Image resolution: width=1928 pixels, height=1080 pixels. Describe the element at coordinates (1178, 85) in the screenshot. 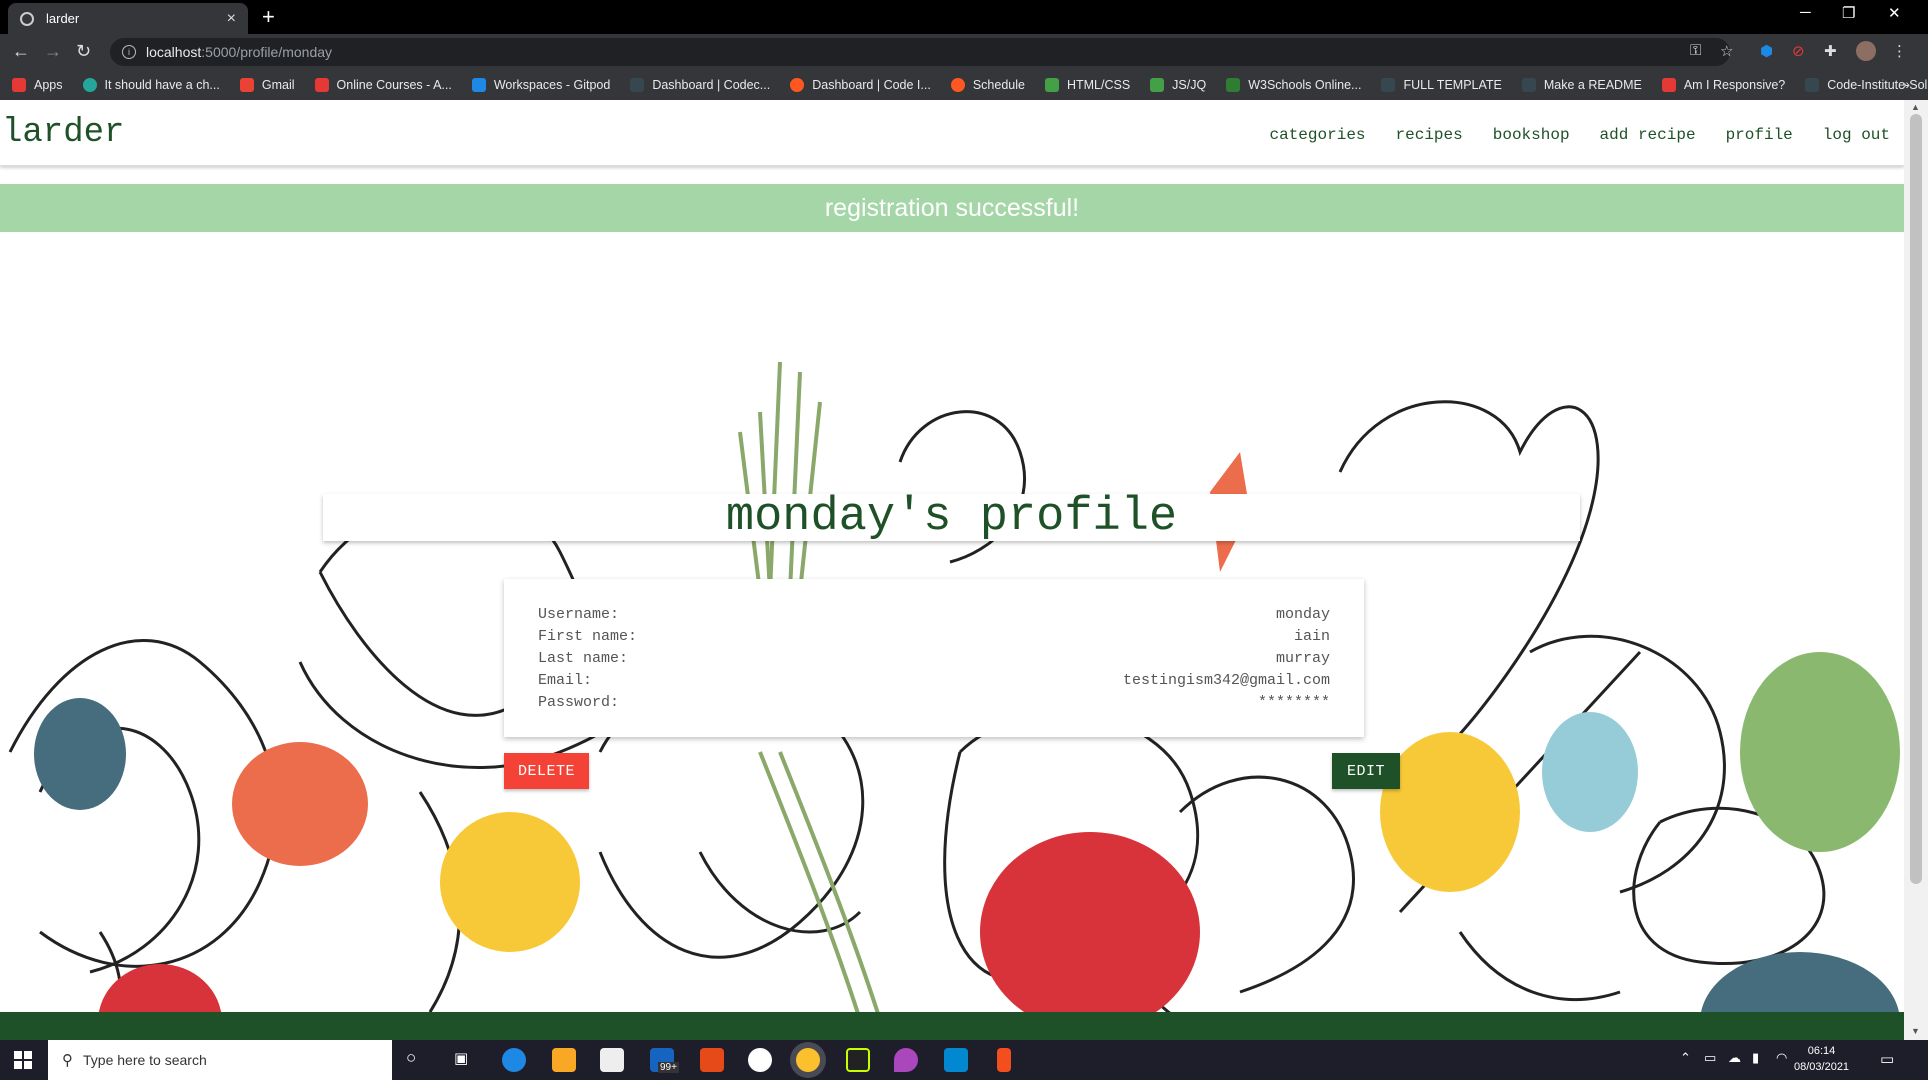

I see `bookmark-item: JS/JQ` at that location.